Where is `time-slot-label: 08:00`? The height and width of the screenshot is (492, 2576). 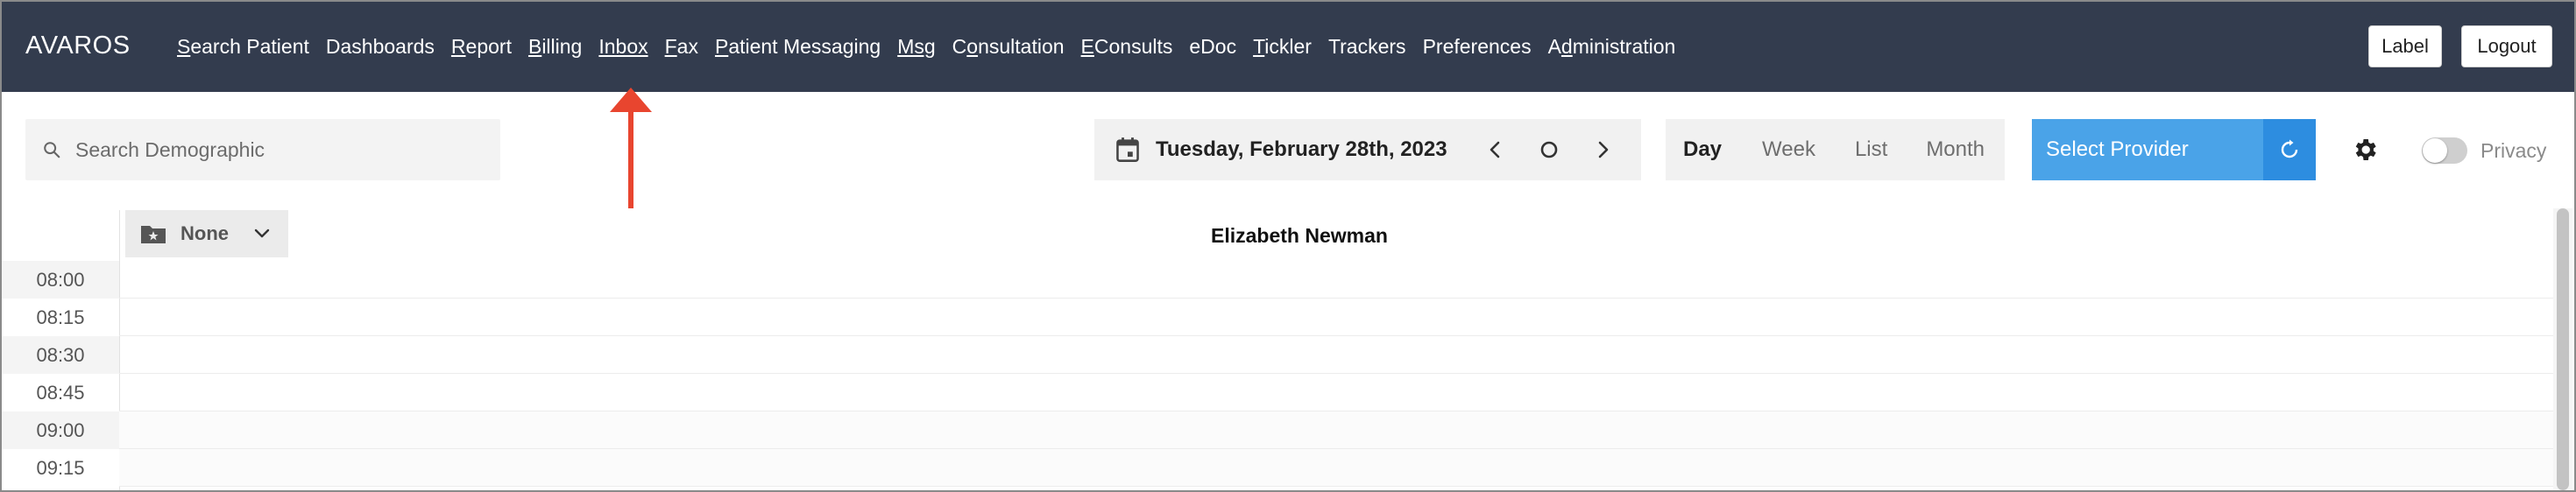
time-slot-label: 08:00 is located at coordinates (60, 280).